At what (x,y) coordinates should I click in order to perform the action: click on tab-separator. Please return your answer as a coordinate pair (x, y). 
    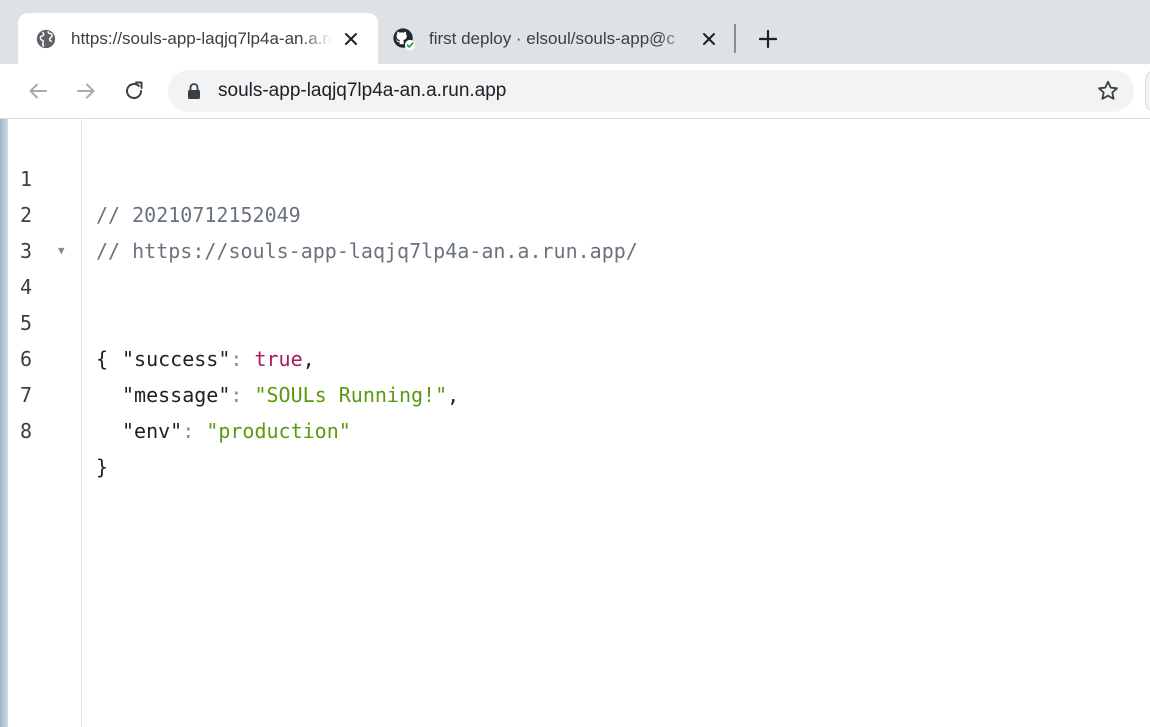
    Looking at the image, I should click on (735, 38).